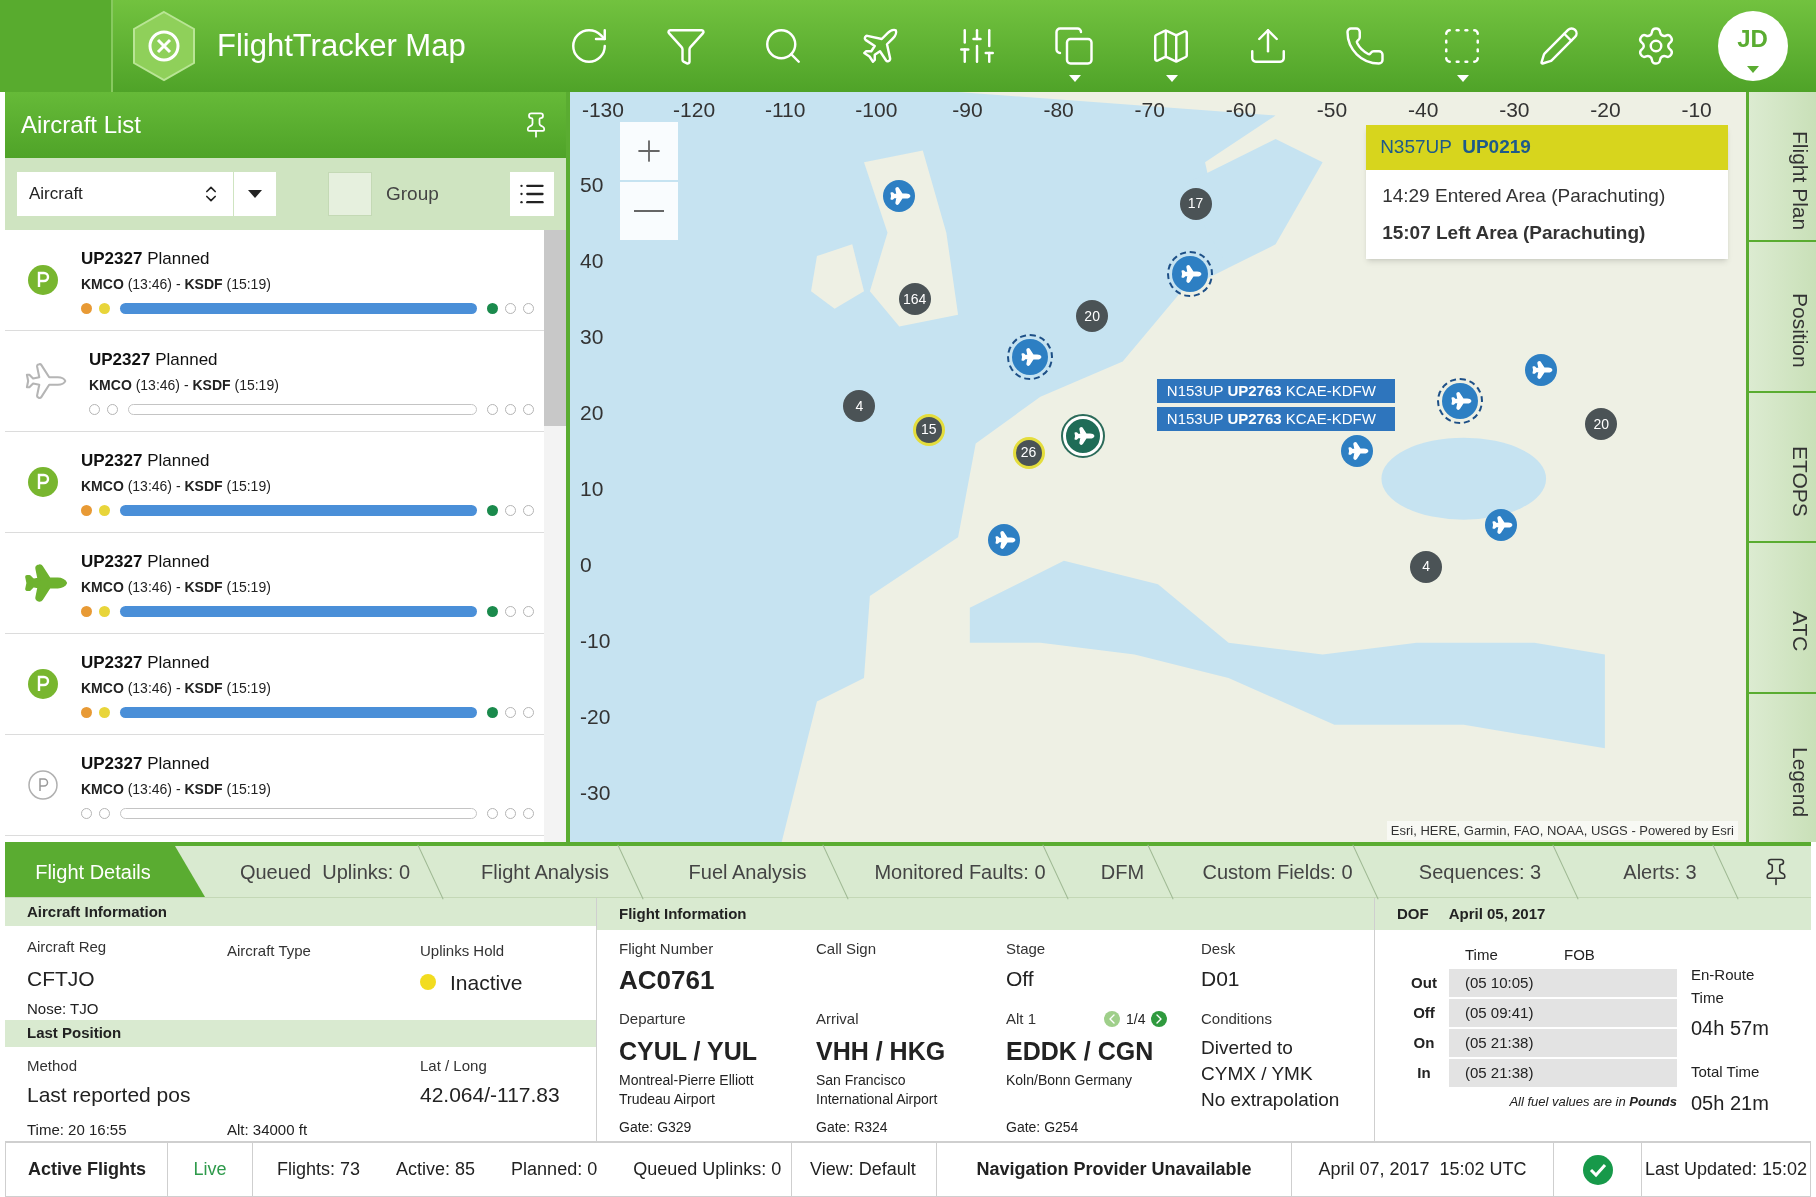 This screenshot has width=1816, height=1197. I want to click on detail-tab: Queued Uplinks: 0, so click(325, 871).